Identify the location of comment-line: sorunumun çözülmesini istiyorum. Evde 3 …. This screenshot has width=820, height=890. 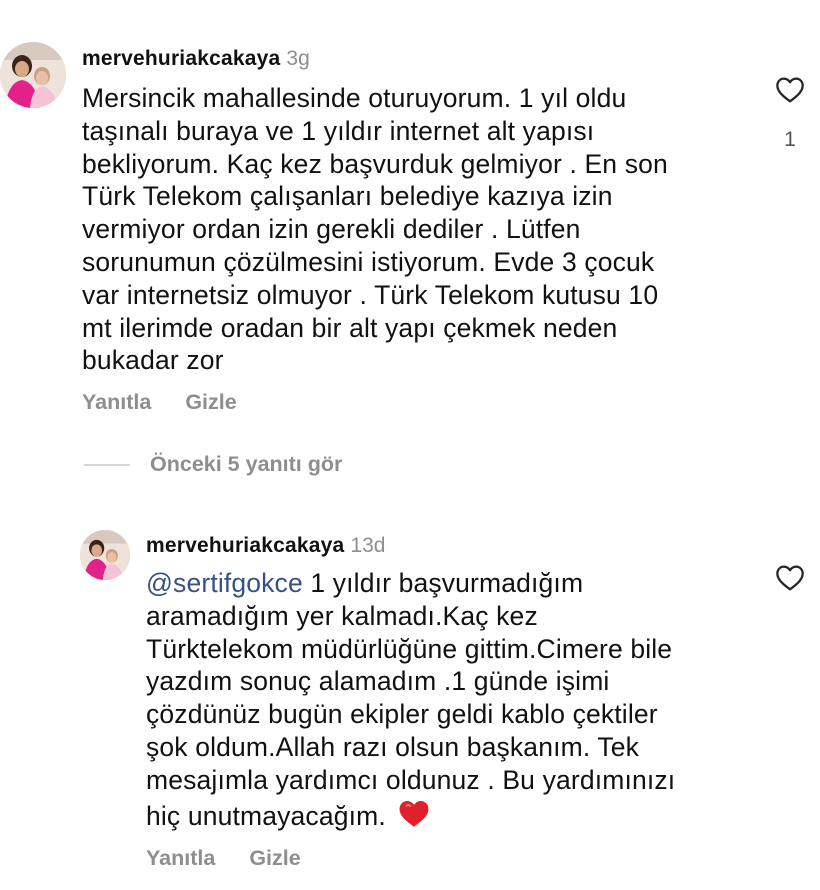
(368, 261).